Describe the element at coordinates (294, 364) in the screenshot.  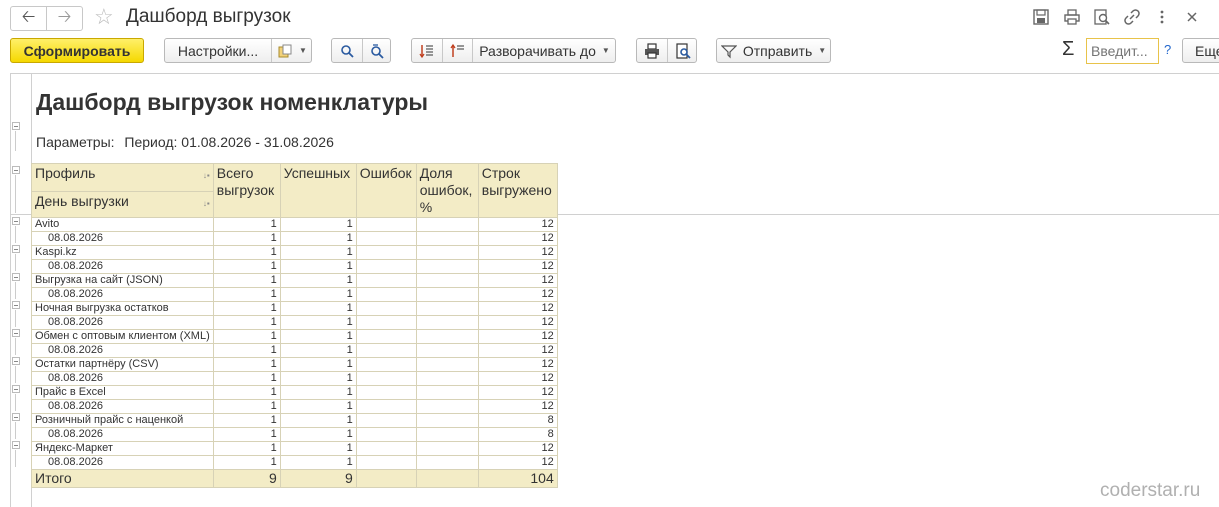
I see `group-row: Остатки партнёру (CSV) 1 1 12` at that location.